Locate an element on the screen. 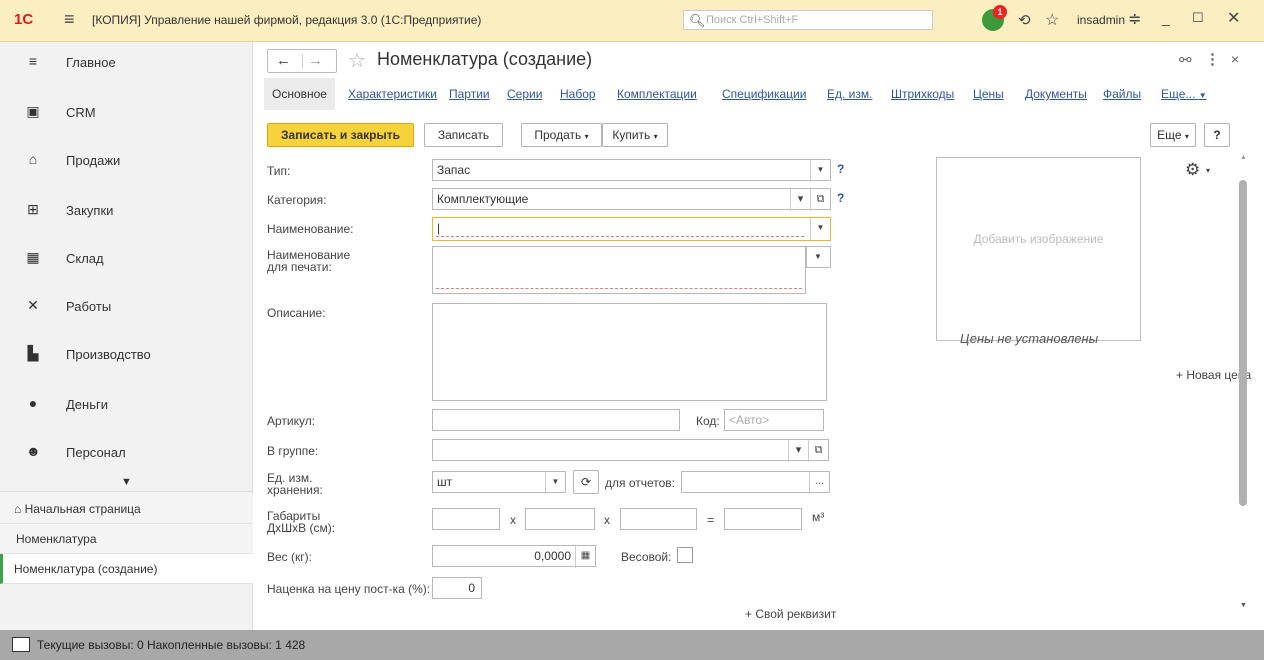  tab-more: Еще... ▼ is located at coordinates (1184, 94).